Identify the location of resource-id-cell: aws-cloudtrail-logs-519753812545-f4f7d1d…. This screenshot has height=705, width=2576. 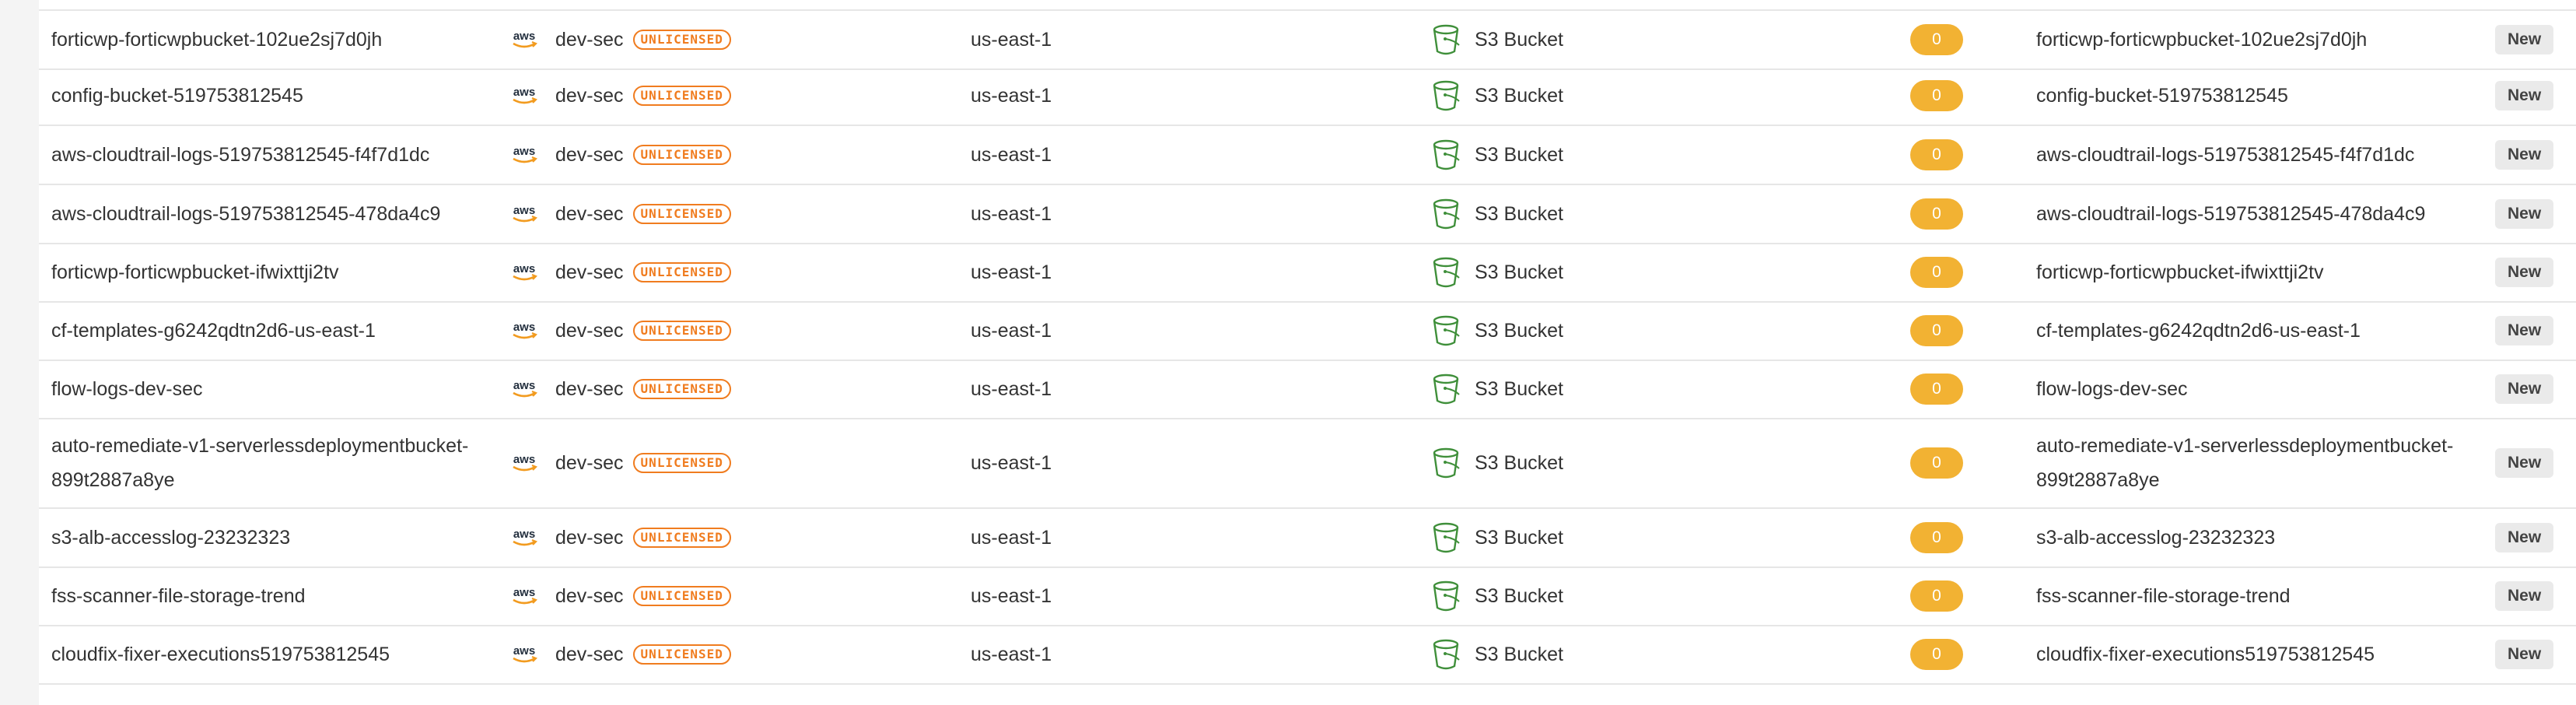
(2277, 155).